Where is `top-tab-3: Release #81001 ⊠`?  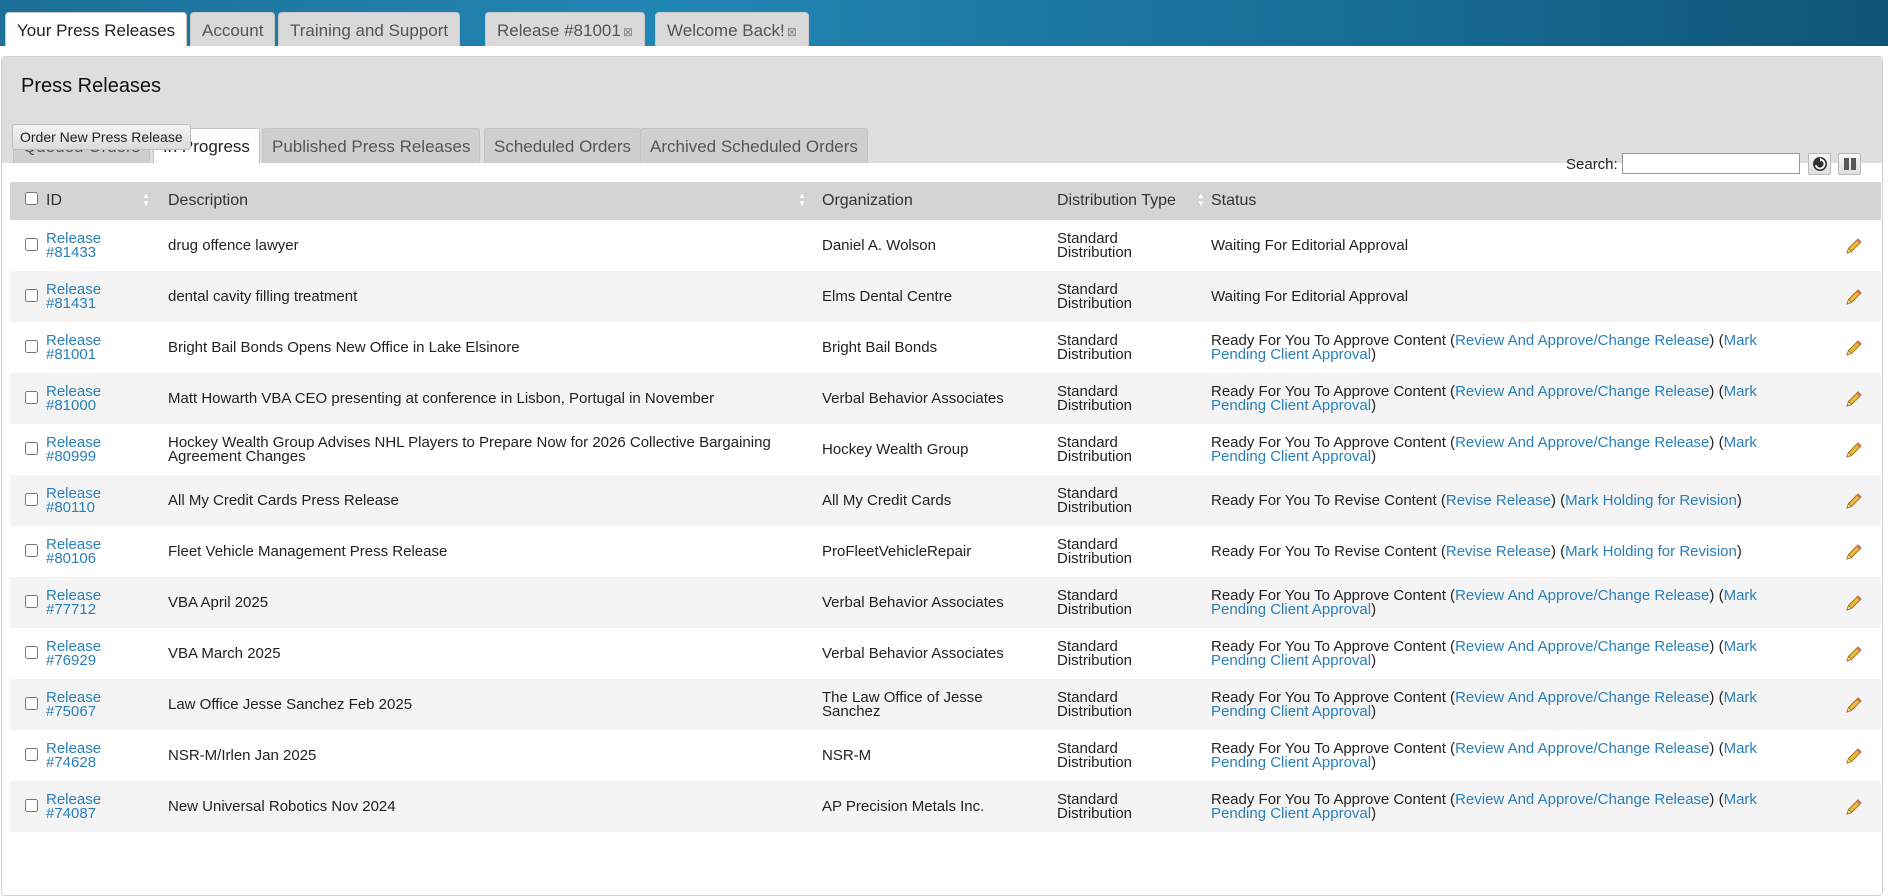
top-tab-3: Release #81001 ⊠ is located at coordinates (565, 29).